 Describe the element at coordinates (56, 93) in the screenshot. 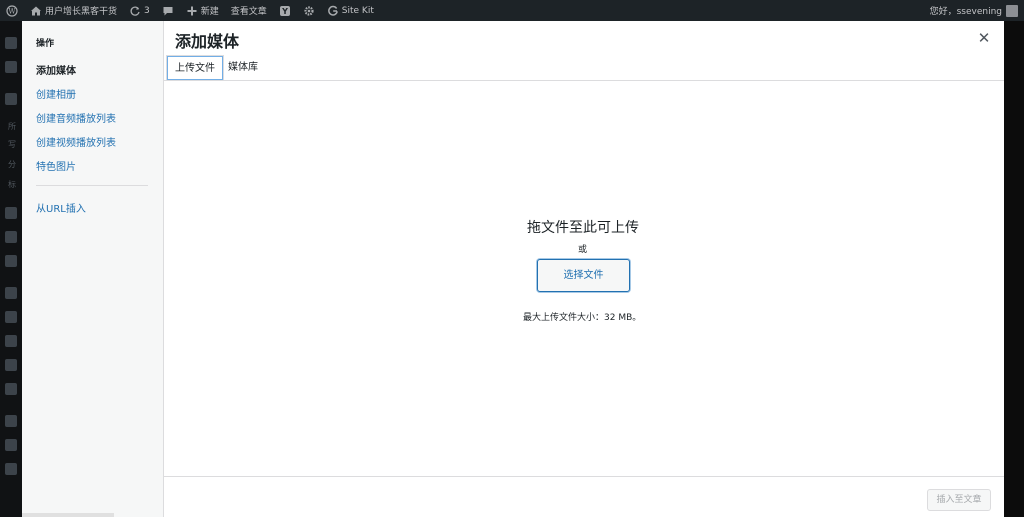

I see `menu-item-create-gallery: 创建相册` at that location.